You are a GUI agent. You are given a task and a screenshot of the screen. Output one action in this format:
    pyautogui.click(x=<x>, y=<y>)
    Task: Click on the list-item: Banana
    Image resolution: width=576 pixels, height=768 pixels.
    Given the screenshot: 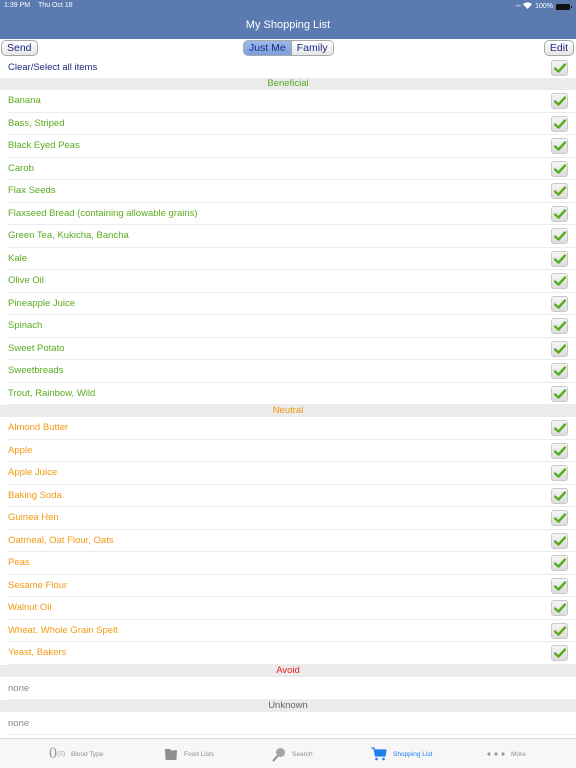 What is the action you would take?
    pyautogui.click(x=292, y=101)
    